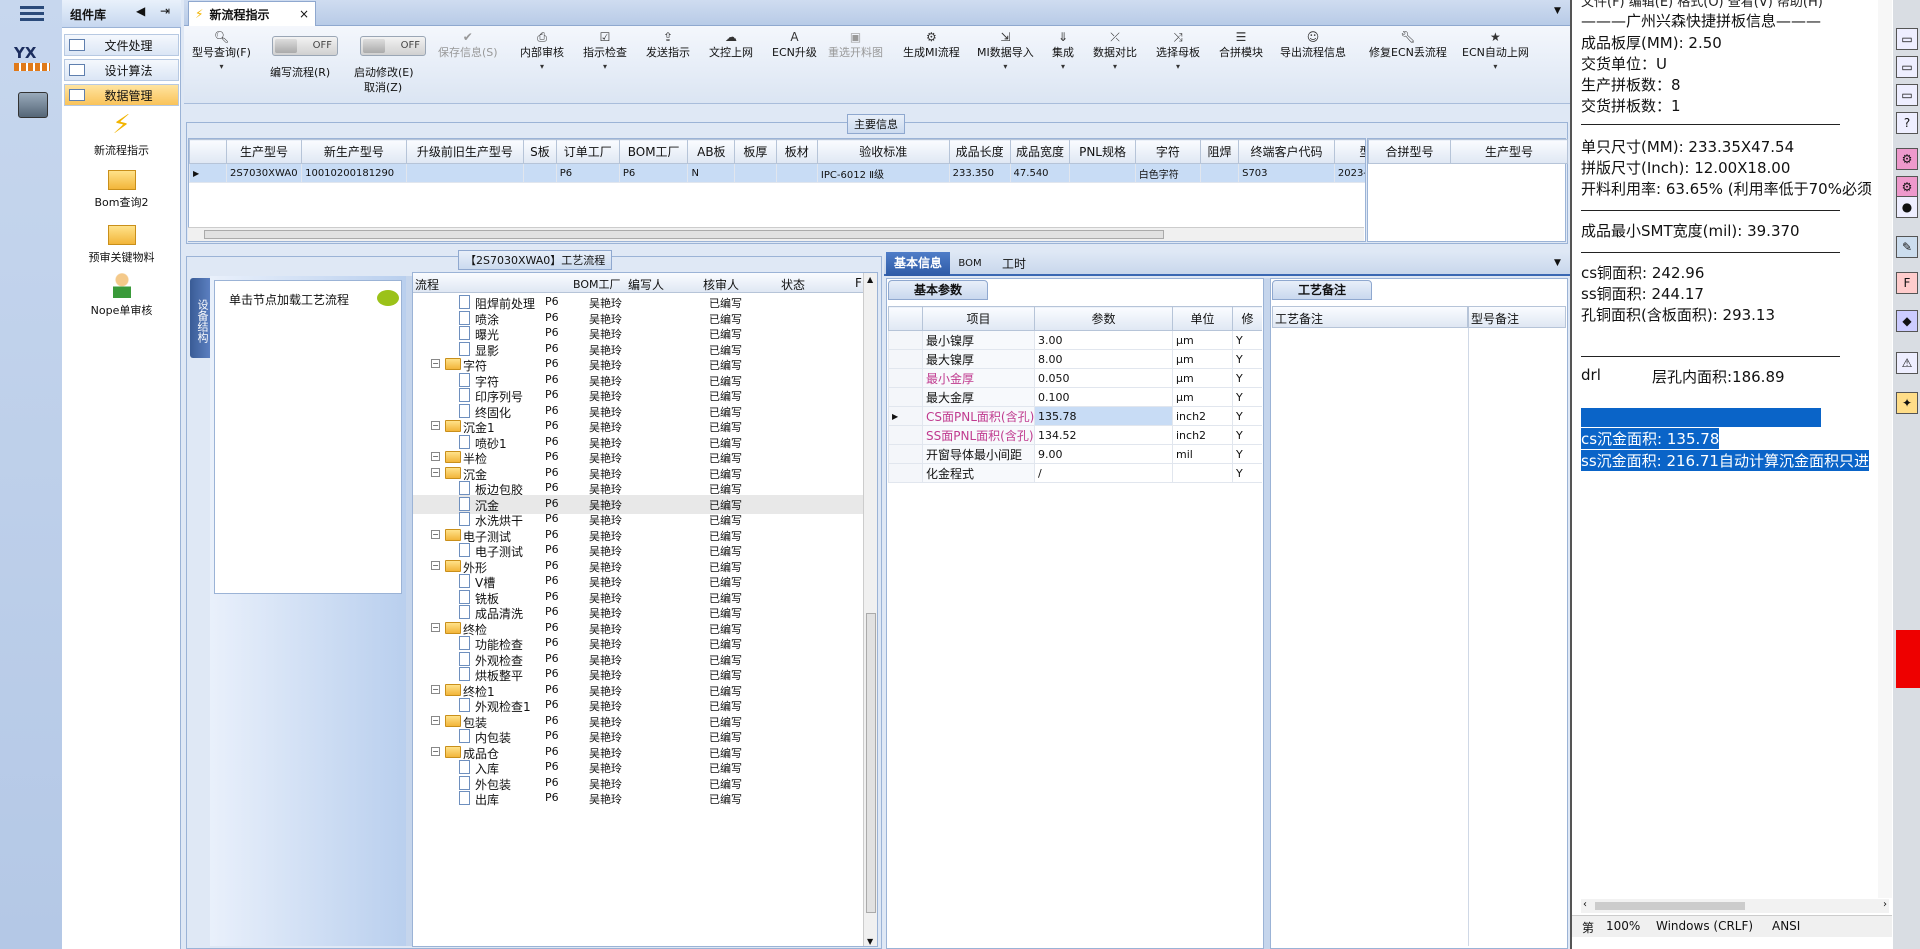  What do you see at coordinates (1286, 151) in the screenshot?
I see `column-header: 终端客户代码` at bounding box center [1286, 151].